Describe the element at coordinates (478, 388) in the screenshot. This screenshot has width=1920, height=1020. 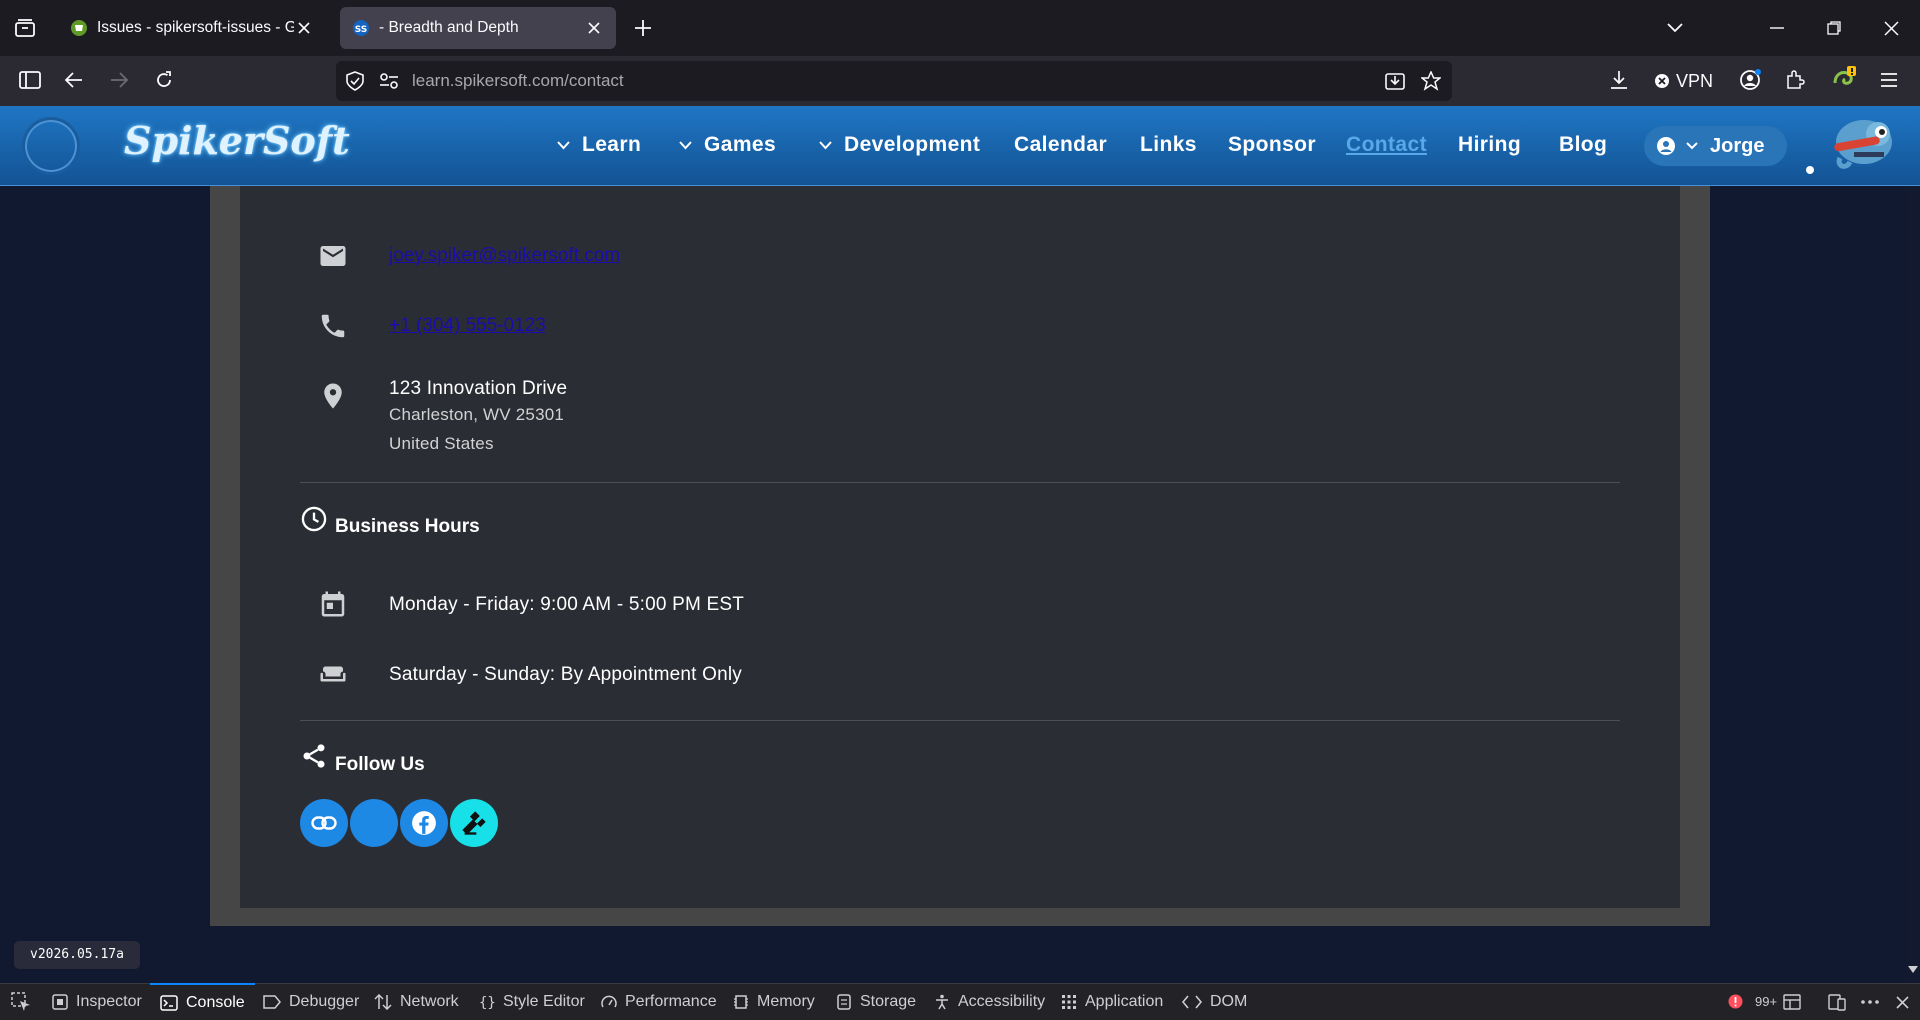
I see `address-line1: 123 Innovation Drive` at that location.